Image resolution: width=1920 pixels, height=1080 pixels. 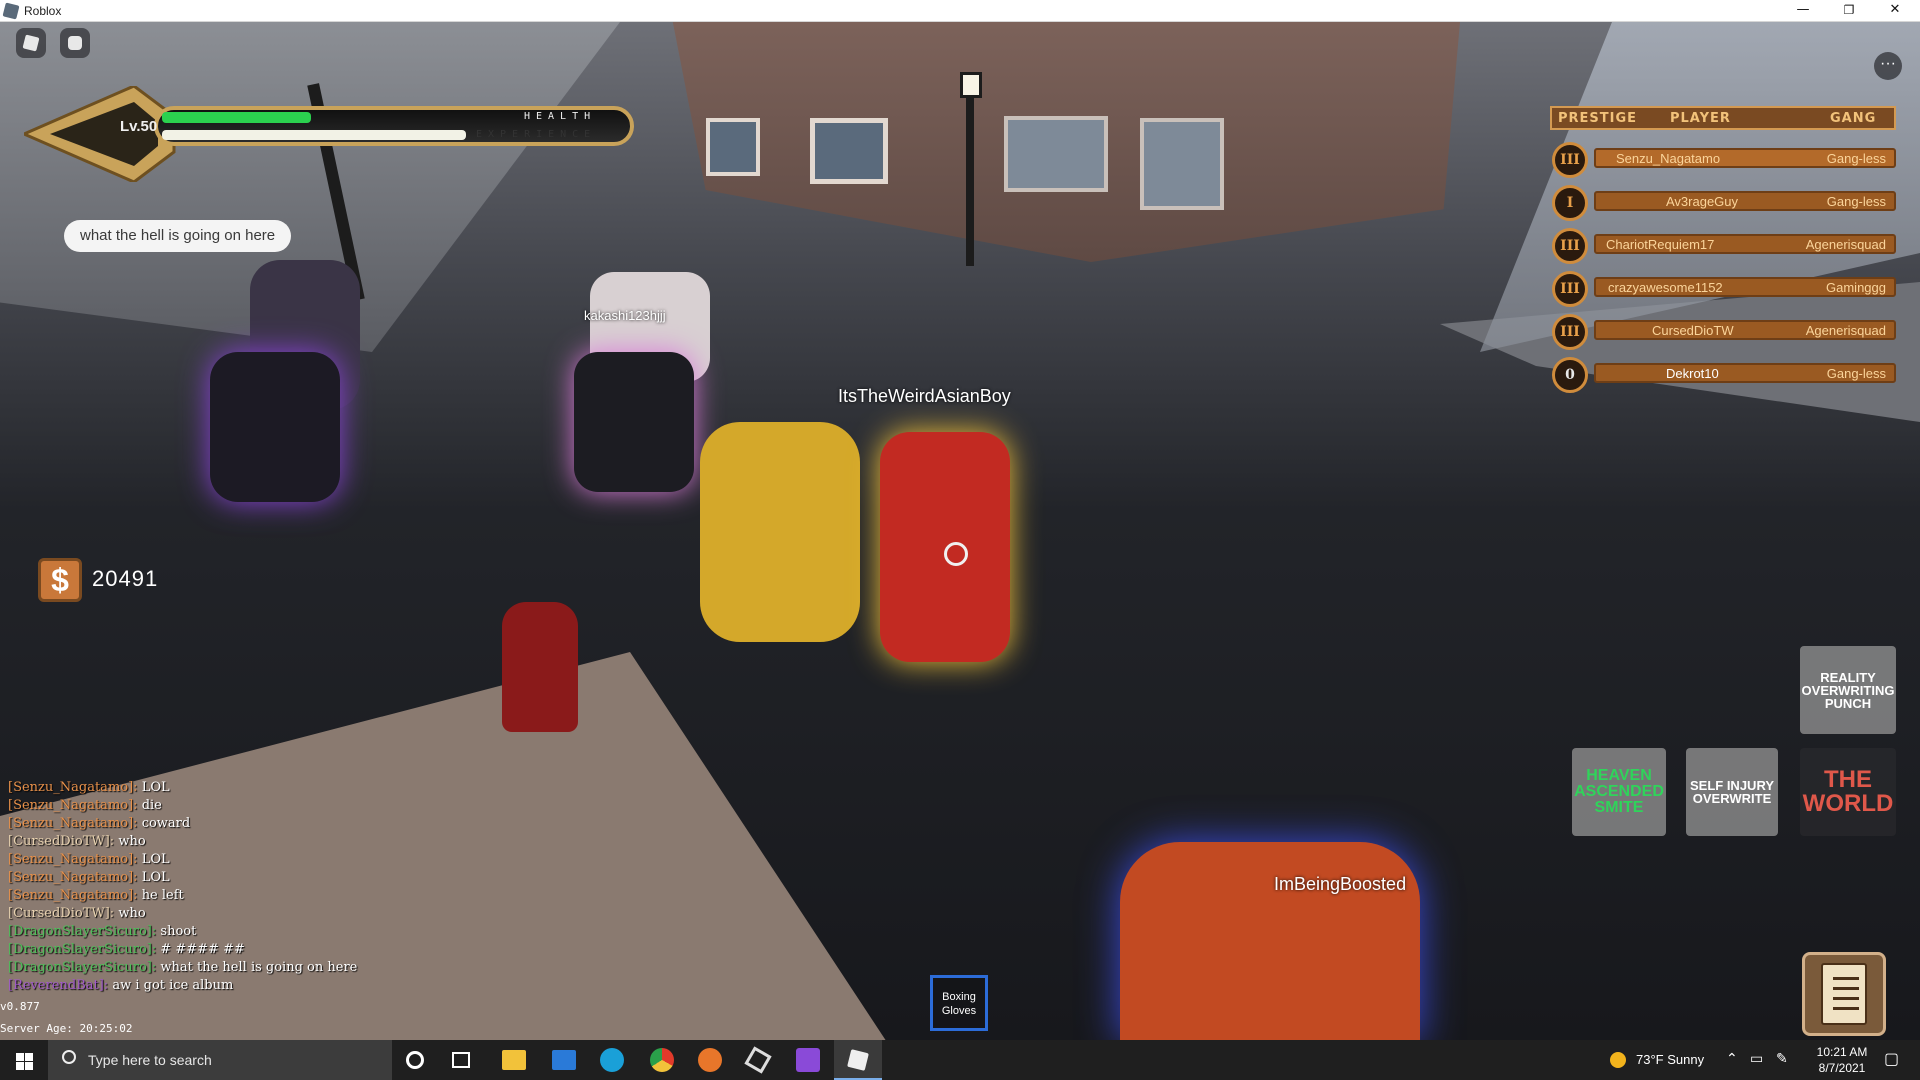 I want to click on ability-self-injury-overwrite-button: SELF INJURY OVERWRITE, so click(x=1732, y=792).